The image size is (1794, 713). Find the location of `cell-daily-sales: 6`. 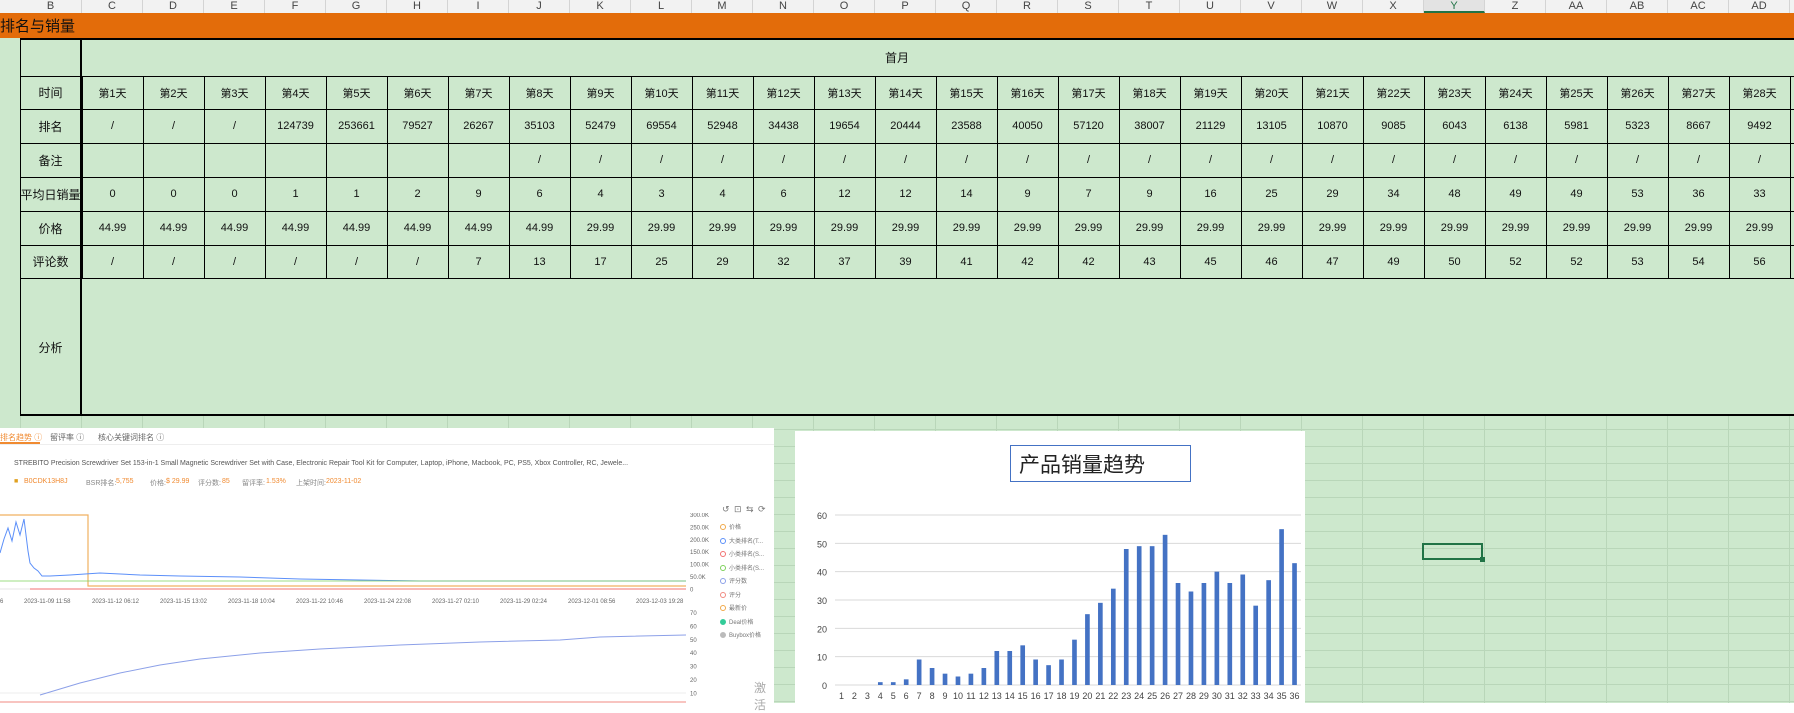

cell-daily-sales: 6 is located at coordinates (539, 194).